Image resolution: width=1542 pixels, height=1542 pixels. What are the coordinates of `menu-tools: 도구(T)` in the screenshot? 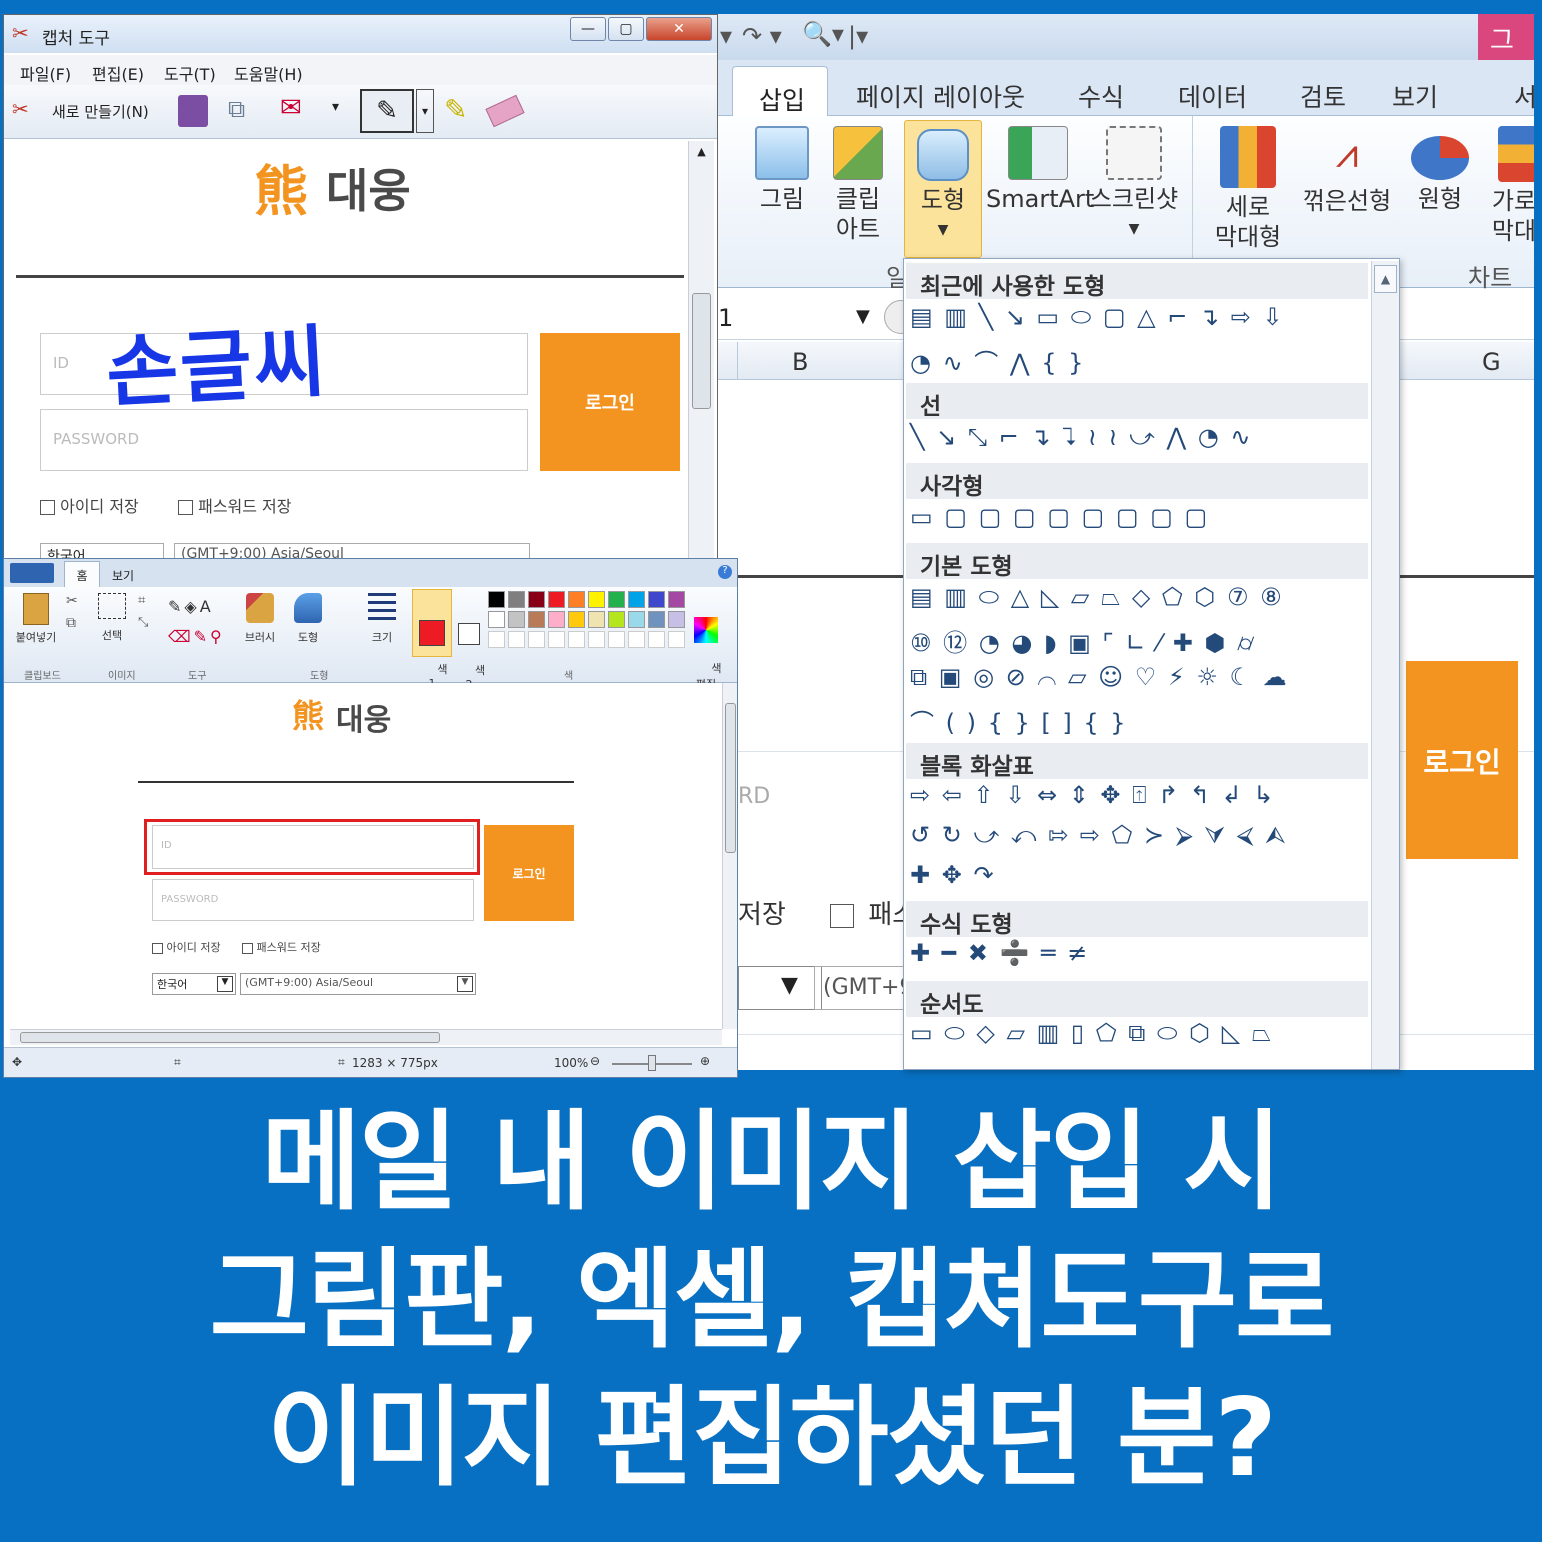 It's located at (190, 73).